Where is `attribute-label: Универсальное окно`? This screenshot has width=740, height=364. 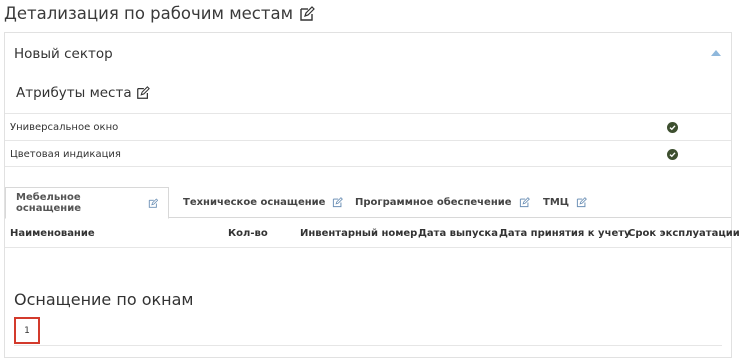 attribute-label: Универсальное окно is located at coordinates (64, 127).